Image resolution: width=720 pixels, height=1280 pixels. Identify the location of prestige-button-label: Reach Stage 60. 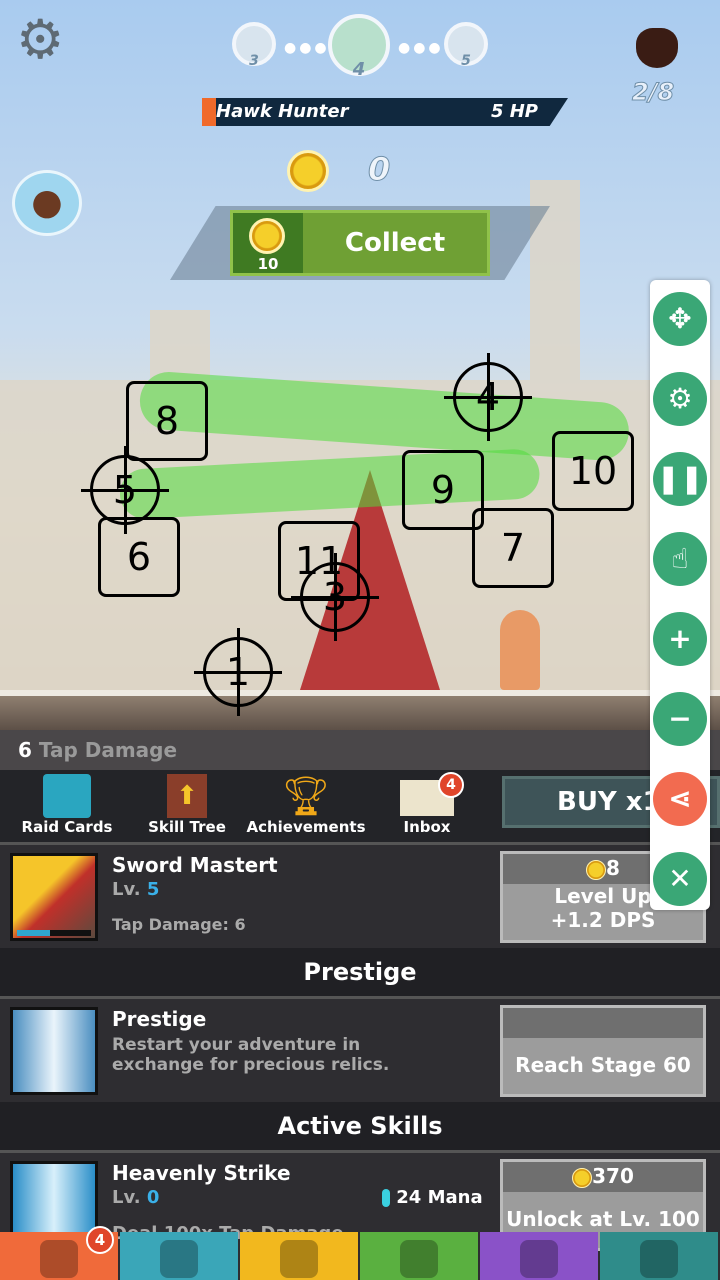
(603, 1065).